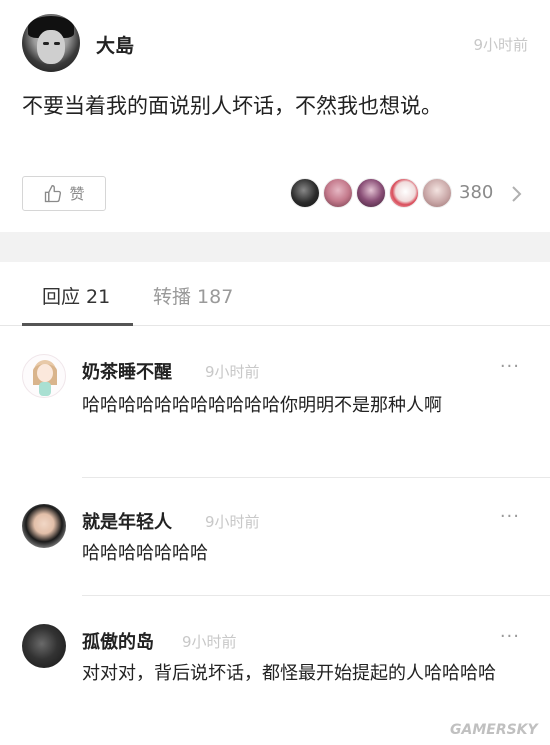 The image size is (550, 745). Describe the element at coordinates (115, 44) in the screenshot. I see `author-name: 大島` at that location.